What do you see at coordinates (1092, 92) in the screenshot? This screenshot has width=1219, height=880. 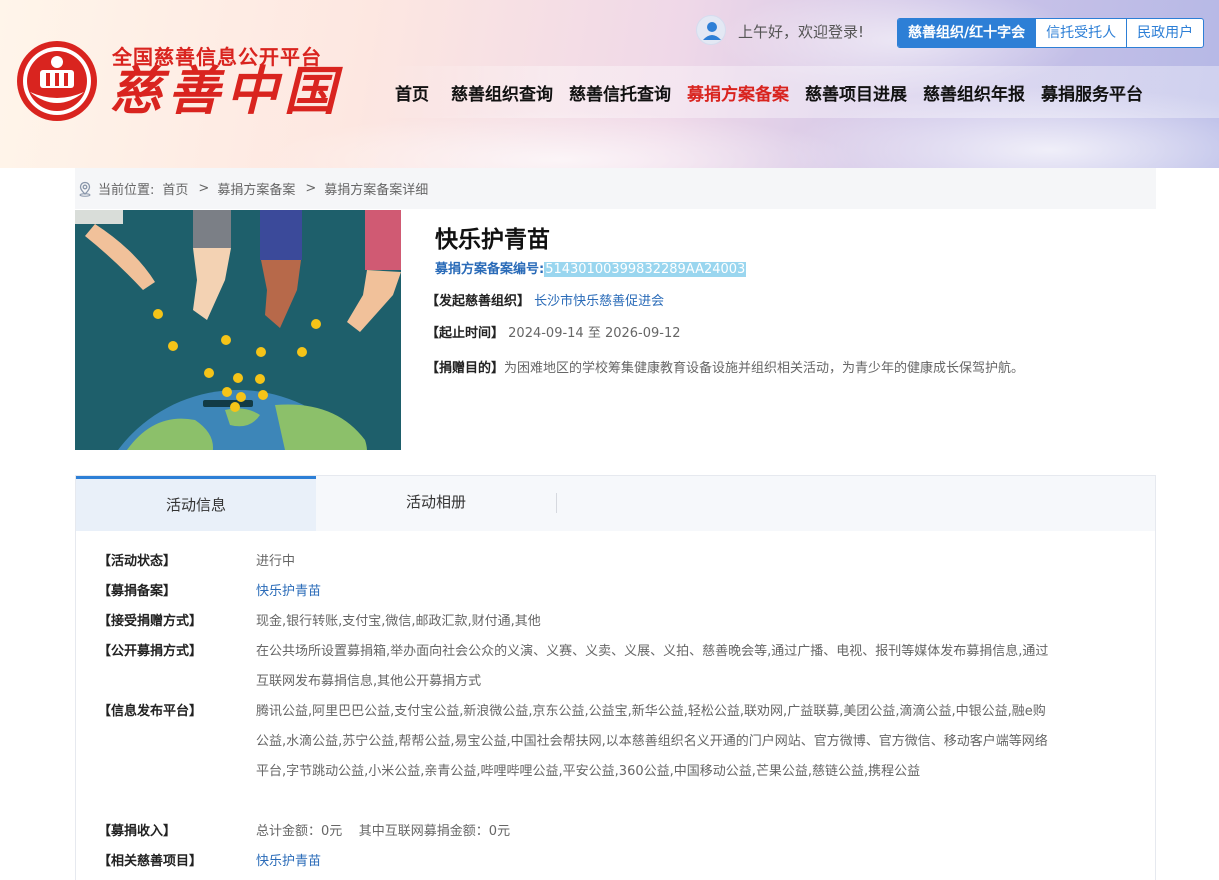 I see `nav-item-fundraising-platform: 募捐服务平台` at bounding box center [1092, 92].